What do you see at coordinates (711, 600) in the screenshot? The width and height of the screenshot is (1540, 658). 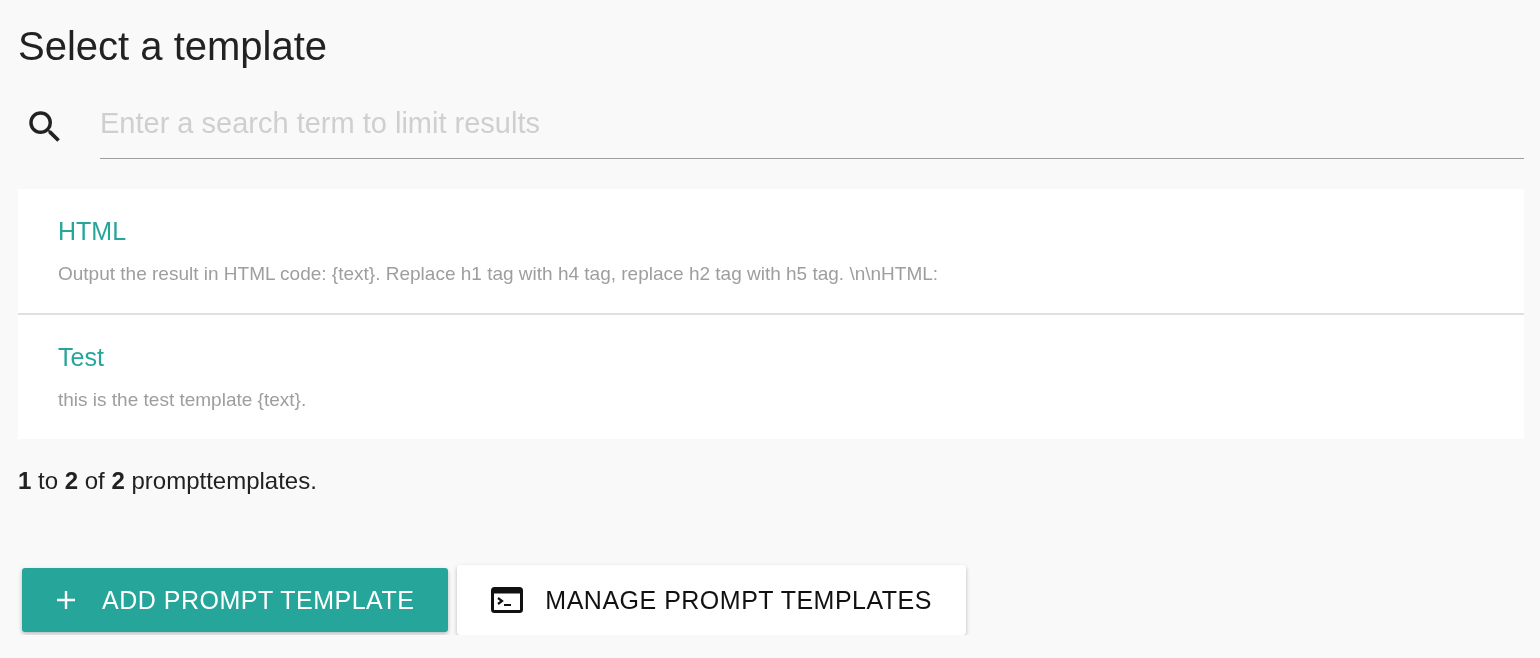 I see `manage-templates-button: MANAGE PROMPT TEMPLATES` at bounding box center [711, 600].